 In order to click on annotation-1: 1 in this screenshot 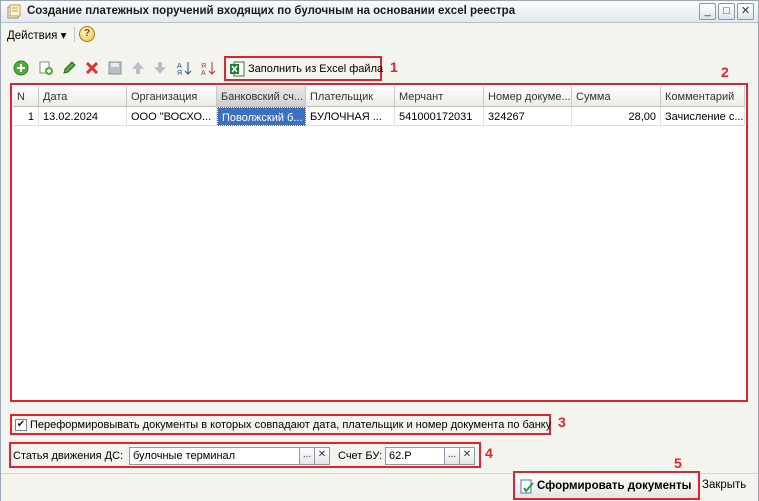, I will do `click(394, 67)`.